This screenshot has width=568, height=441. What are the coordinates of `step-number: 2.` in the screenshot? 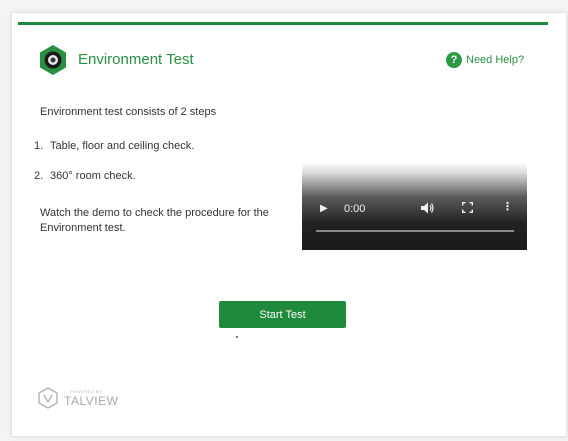 It's located at (39, 176).